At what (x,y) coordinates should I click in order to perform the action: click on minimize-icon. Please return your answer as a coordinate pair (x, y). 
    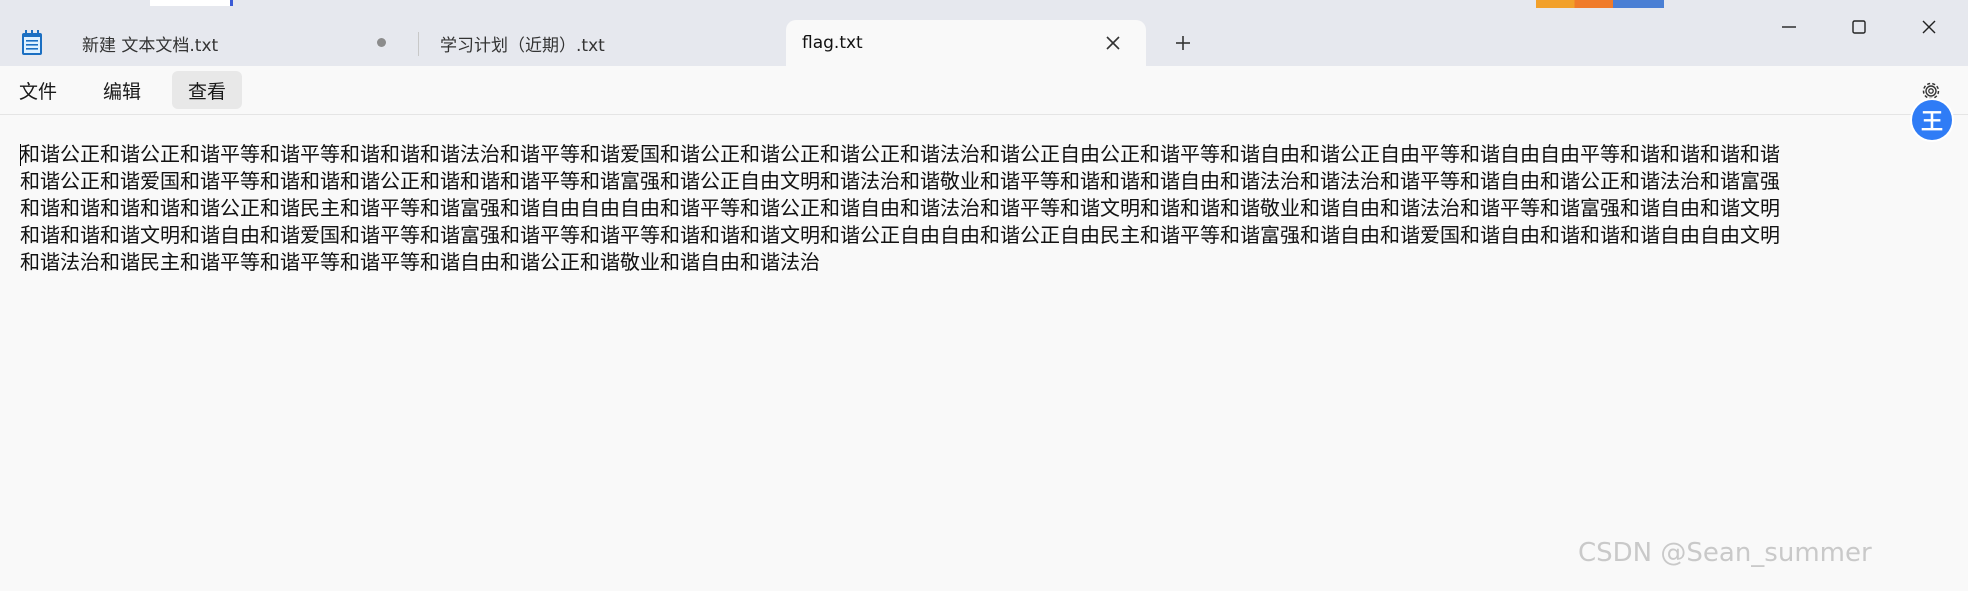
    Looking at the image, I should click on (1789, 27).